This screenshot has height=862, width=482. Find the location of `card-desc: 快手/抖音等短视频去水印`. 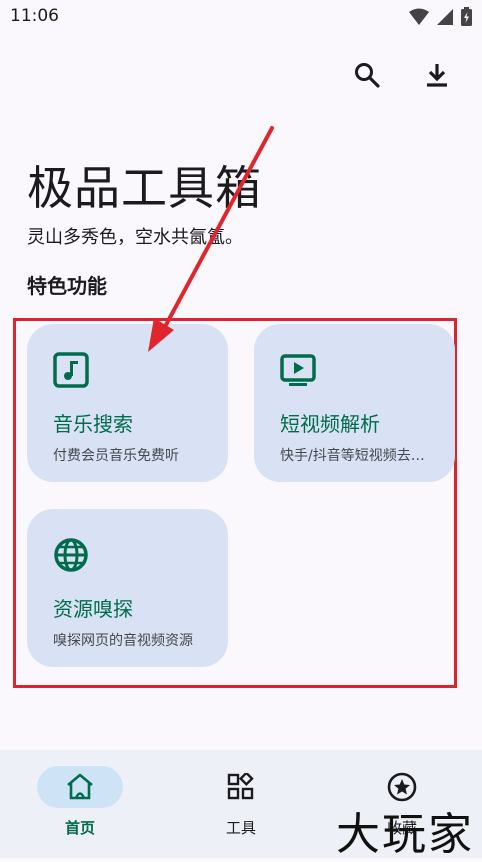

card-desc: 快手/抖音等短视频去水印 is located at coordinates (354, 456).